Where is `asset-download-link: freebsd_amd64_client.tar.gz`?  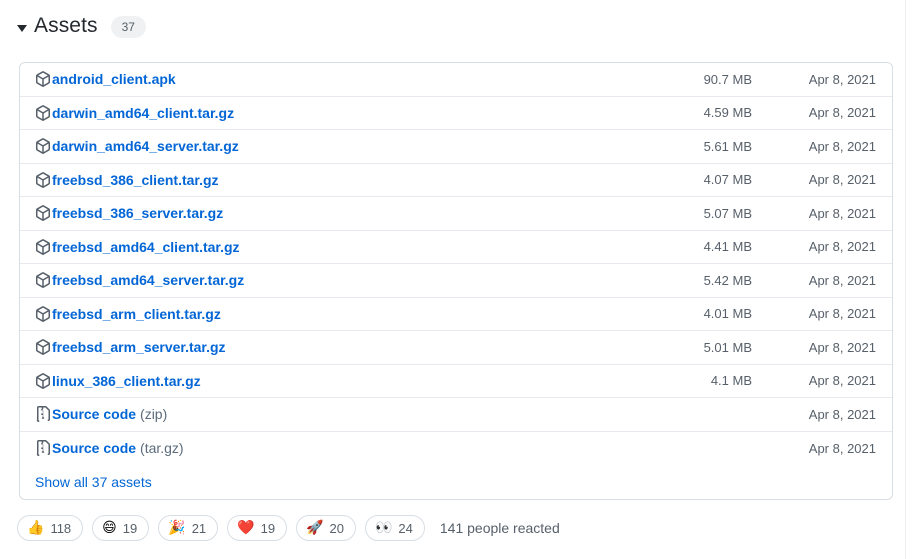
asset-download-link: freebsd_amd64_client.tar.gz is located at coordinates (146, 247).